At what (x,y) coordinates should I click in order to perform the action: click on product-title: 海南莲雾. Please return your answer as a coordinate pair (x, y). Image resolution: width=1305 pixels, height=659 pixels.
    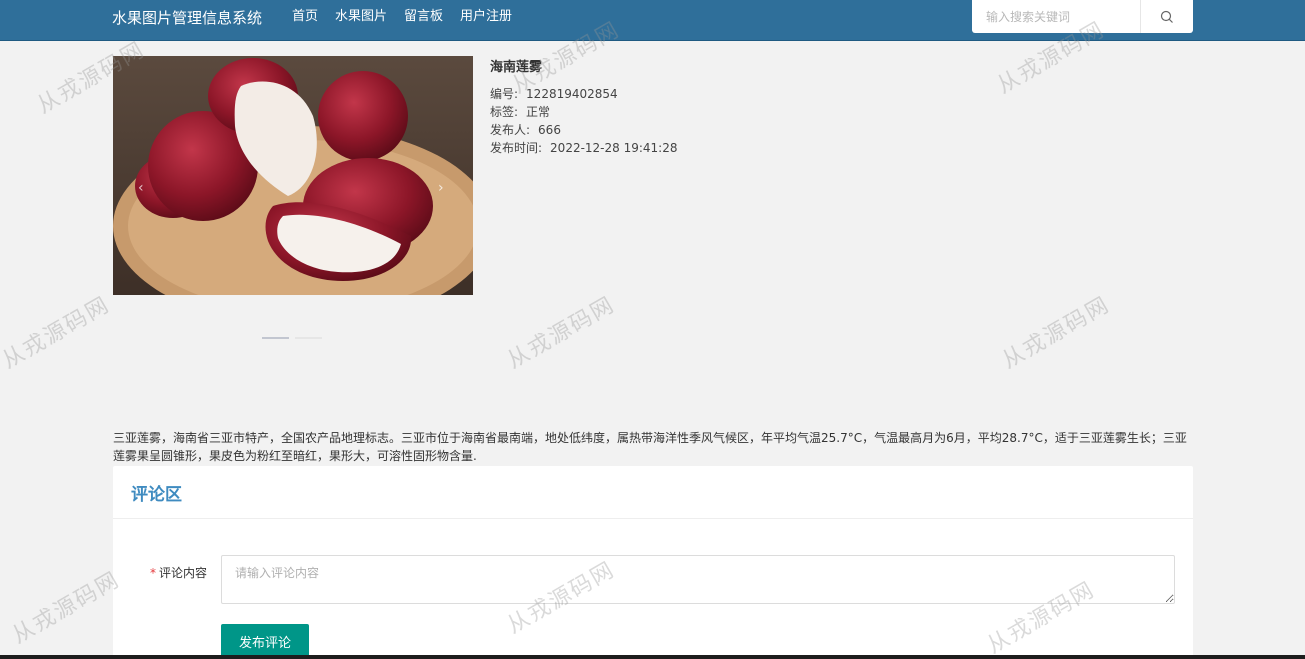
    Looking at the image, I should click on (516, 67).